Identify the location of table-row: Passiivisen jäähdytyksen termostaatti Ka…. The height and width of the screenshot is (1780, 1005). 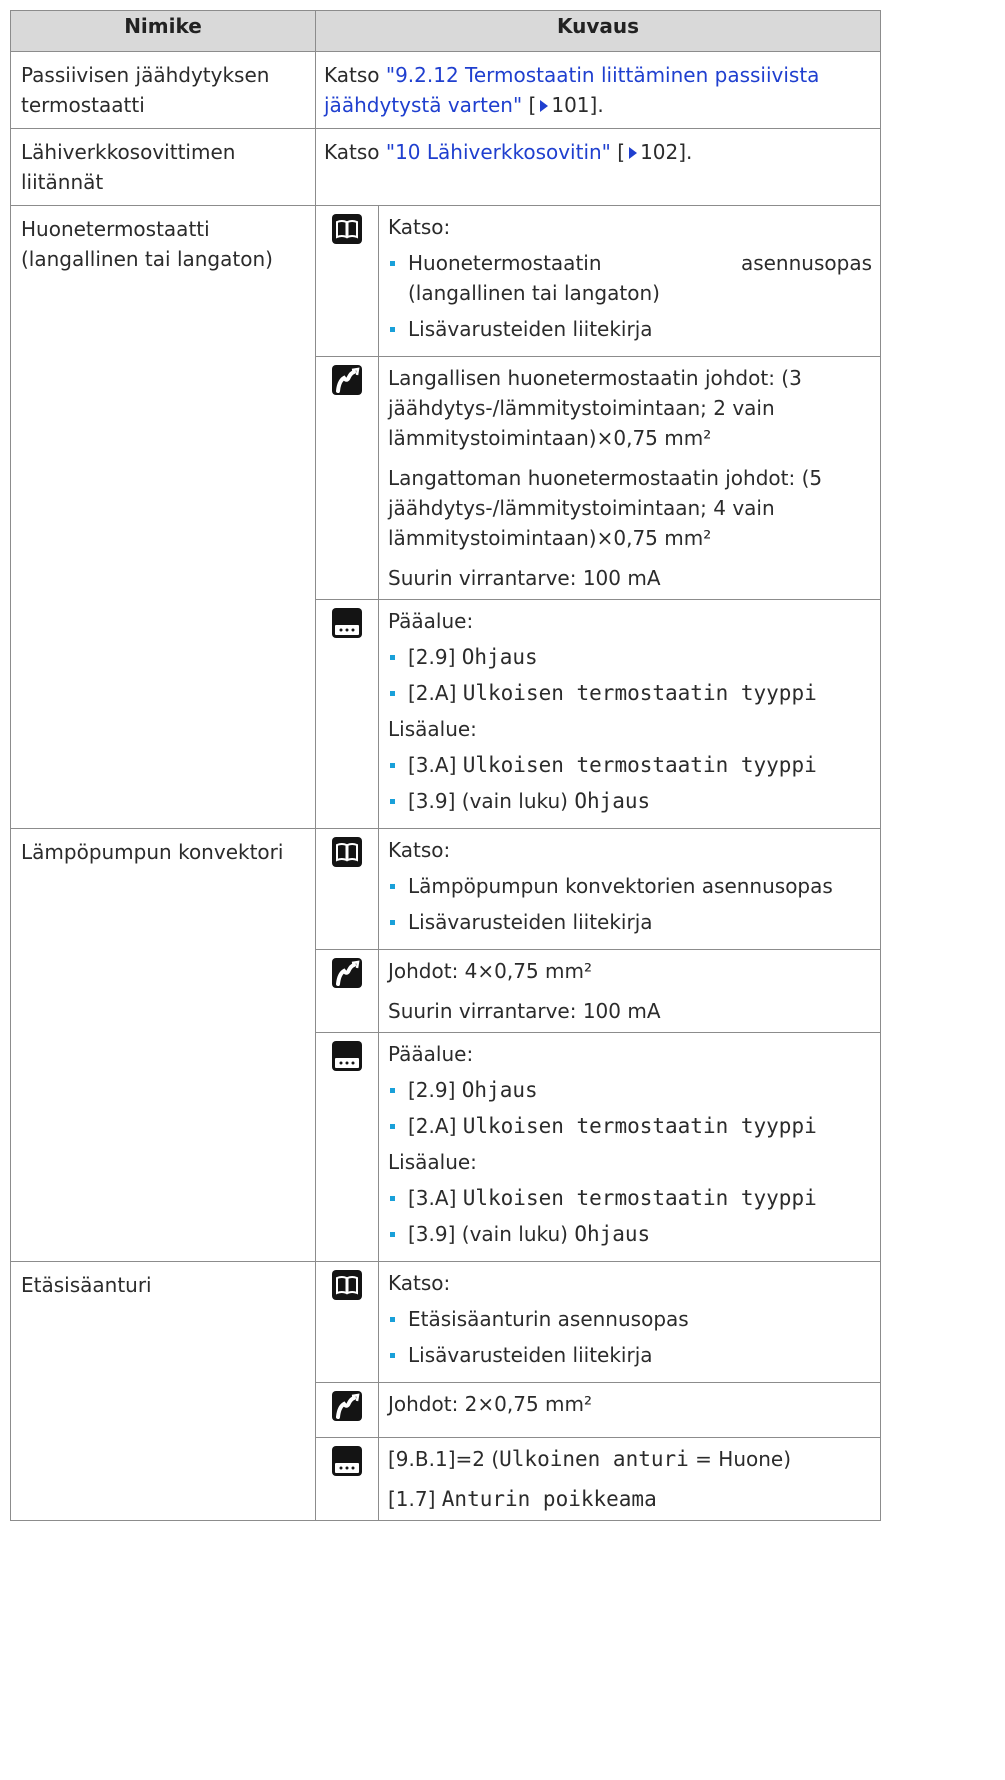
(445, 90).